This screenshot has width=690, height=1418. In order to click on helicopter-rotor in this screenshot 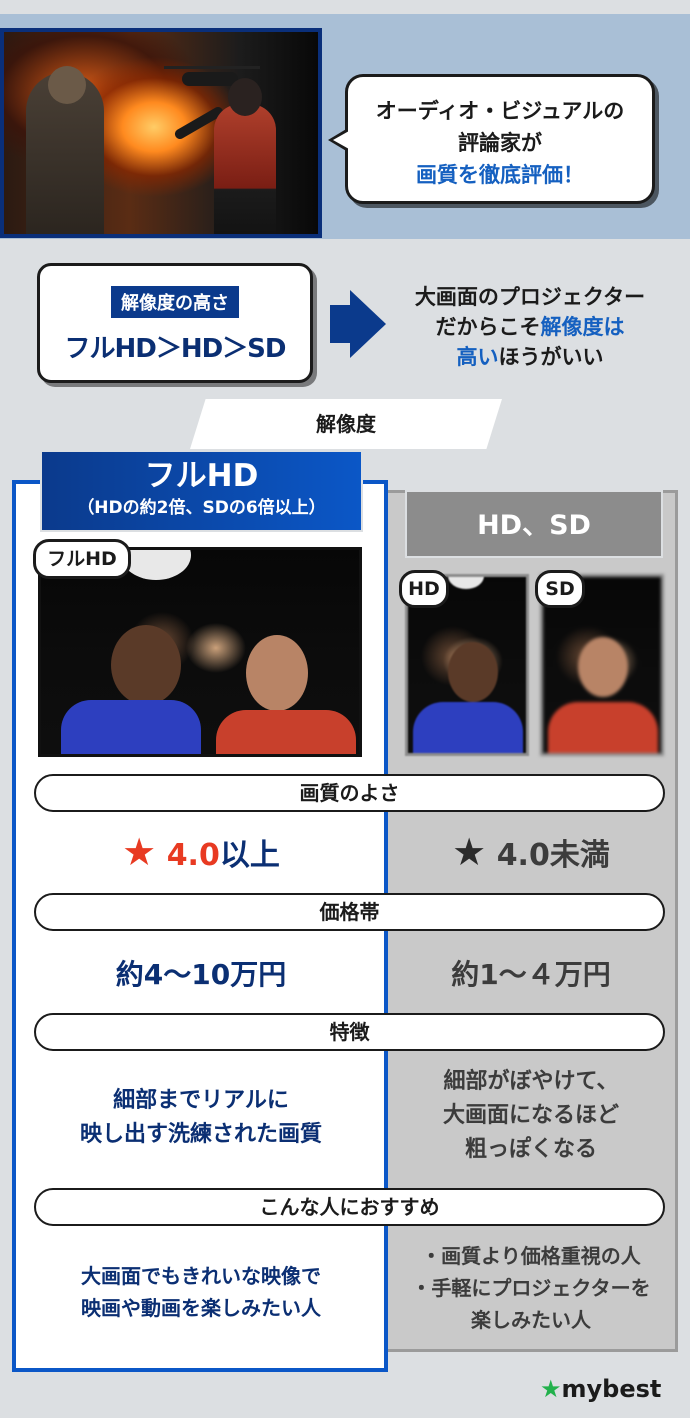, I will do `click(212, 67)`.